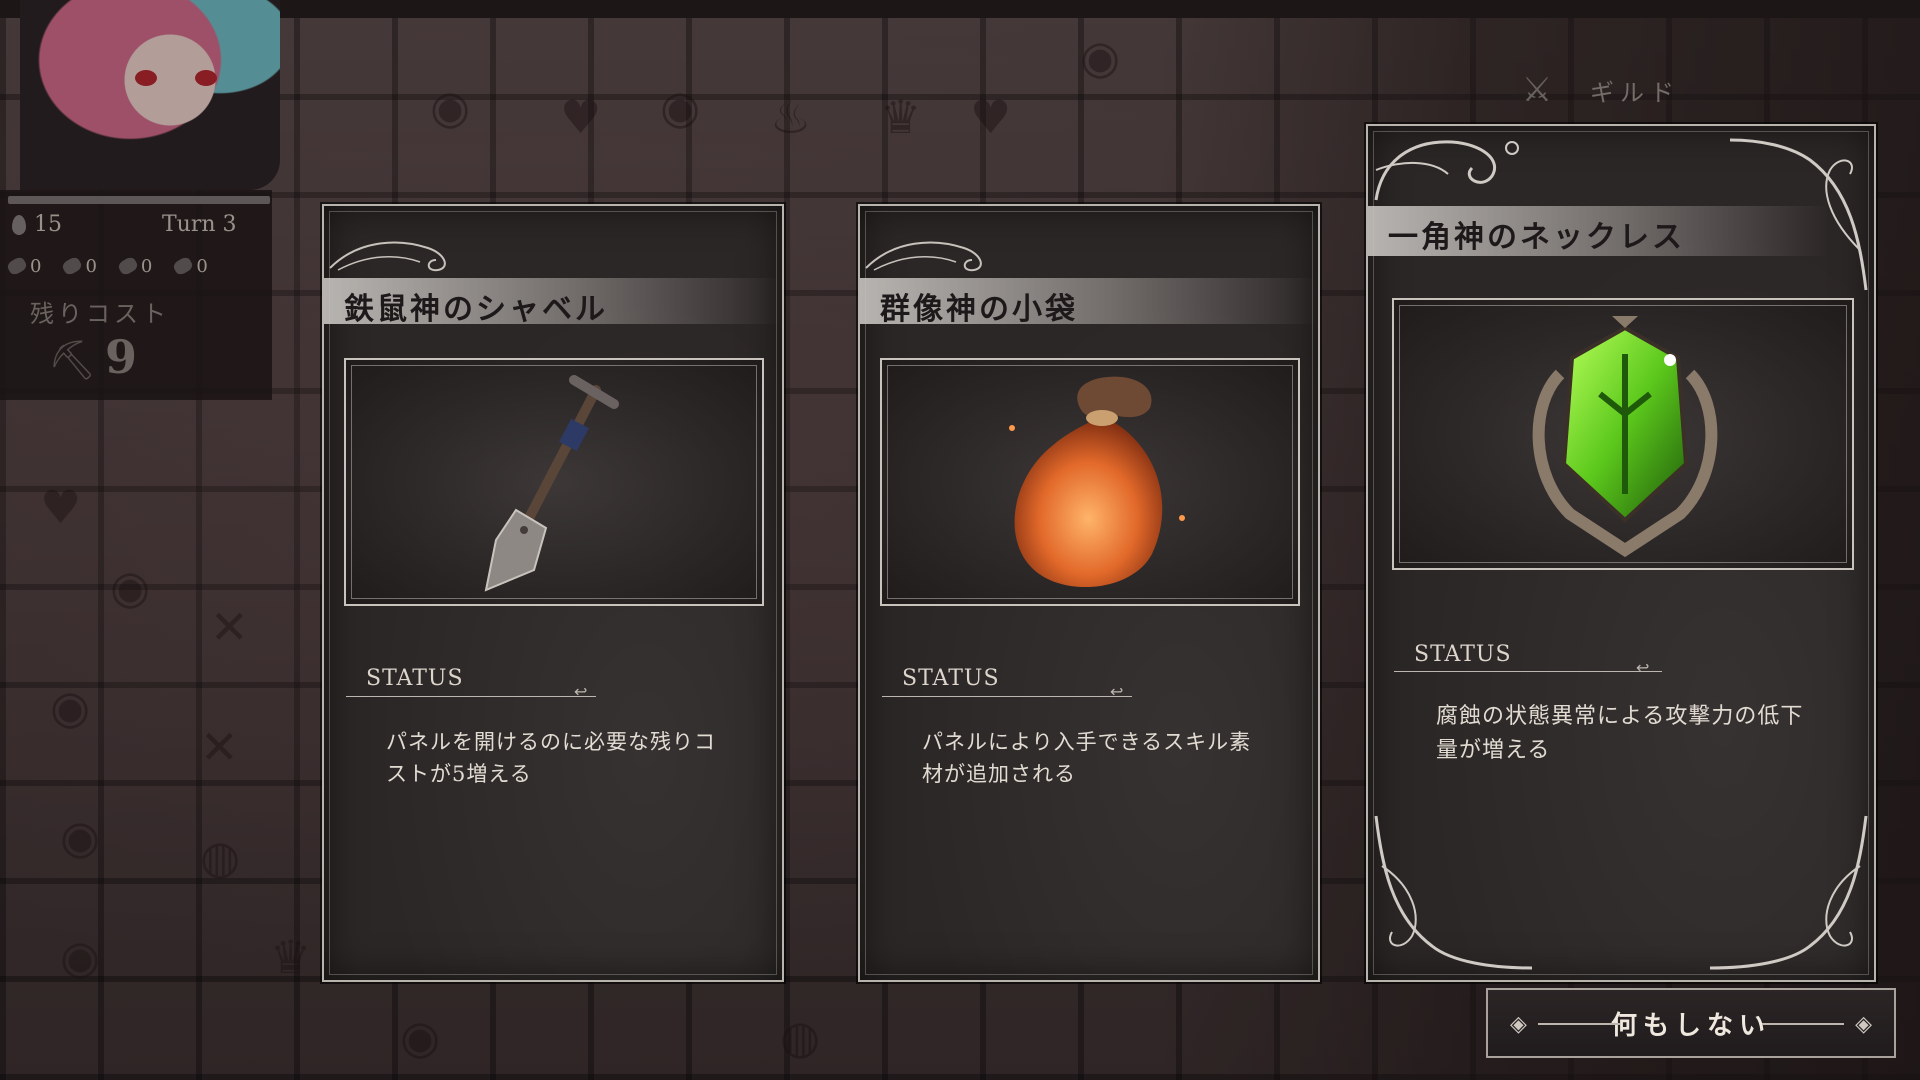 Image resolution: width=1920 pixels, height=1080 pixels. I want to click on green-gem-necklace-icon, so click(1625, 437).